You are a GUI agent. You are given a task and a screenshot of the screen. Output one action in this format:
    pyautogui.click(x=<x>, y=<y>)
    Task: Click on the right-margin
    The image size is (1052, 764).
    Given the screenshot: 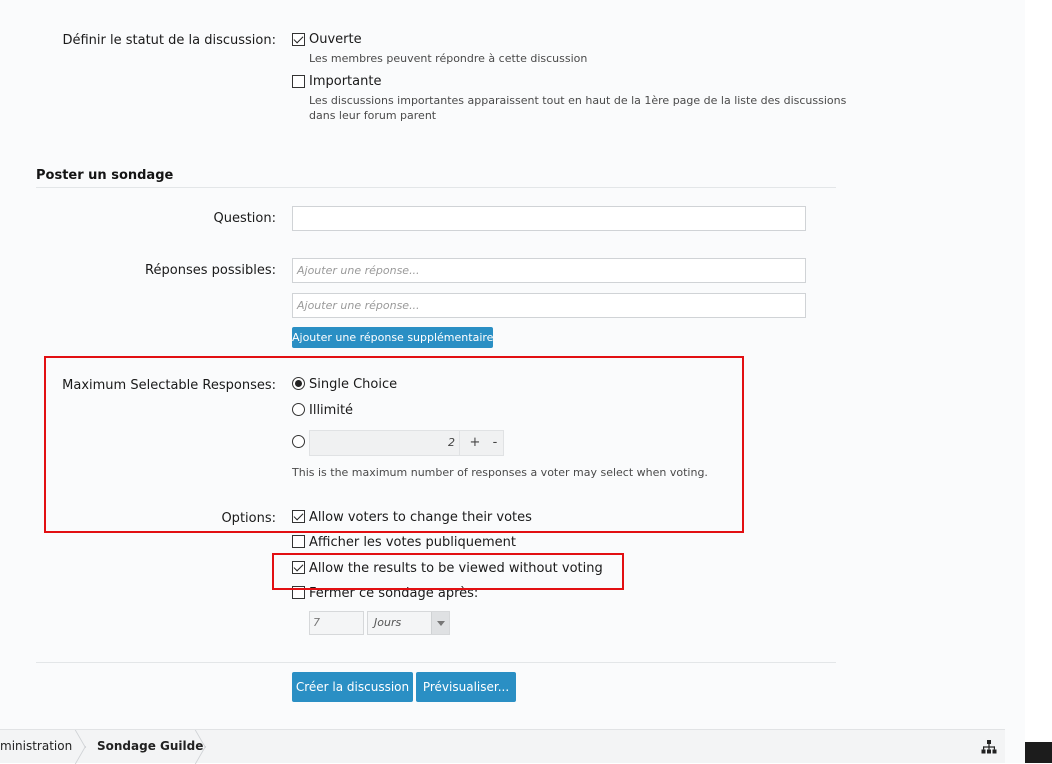 What is the action you would take?
    pyautogui.click(x=1038, y=381)
    